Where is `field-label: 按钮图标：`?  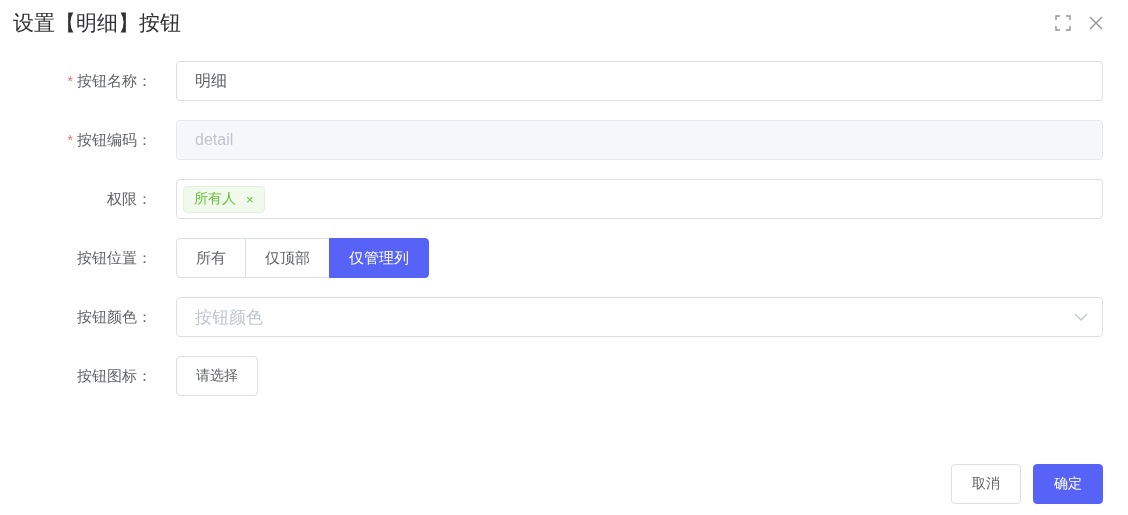
field-label: 按钮图标： is located at coordinates (114, 376).